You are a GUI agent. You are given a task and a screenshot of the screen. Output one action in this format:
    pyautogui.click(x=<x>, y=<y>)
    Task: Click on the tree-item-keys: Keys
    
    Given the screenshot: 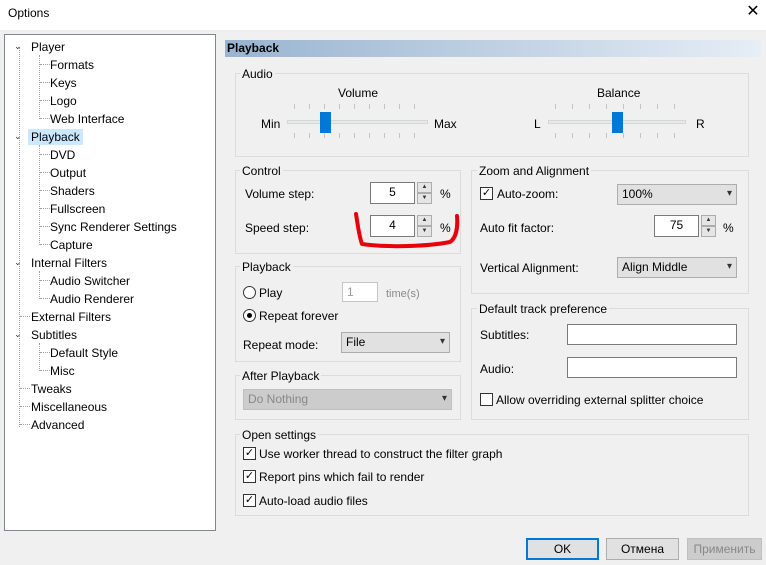 What is the action you would take?
    pyautogui.click(x=63, y=83)
    